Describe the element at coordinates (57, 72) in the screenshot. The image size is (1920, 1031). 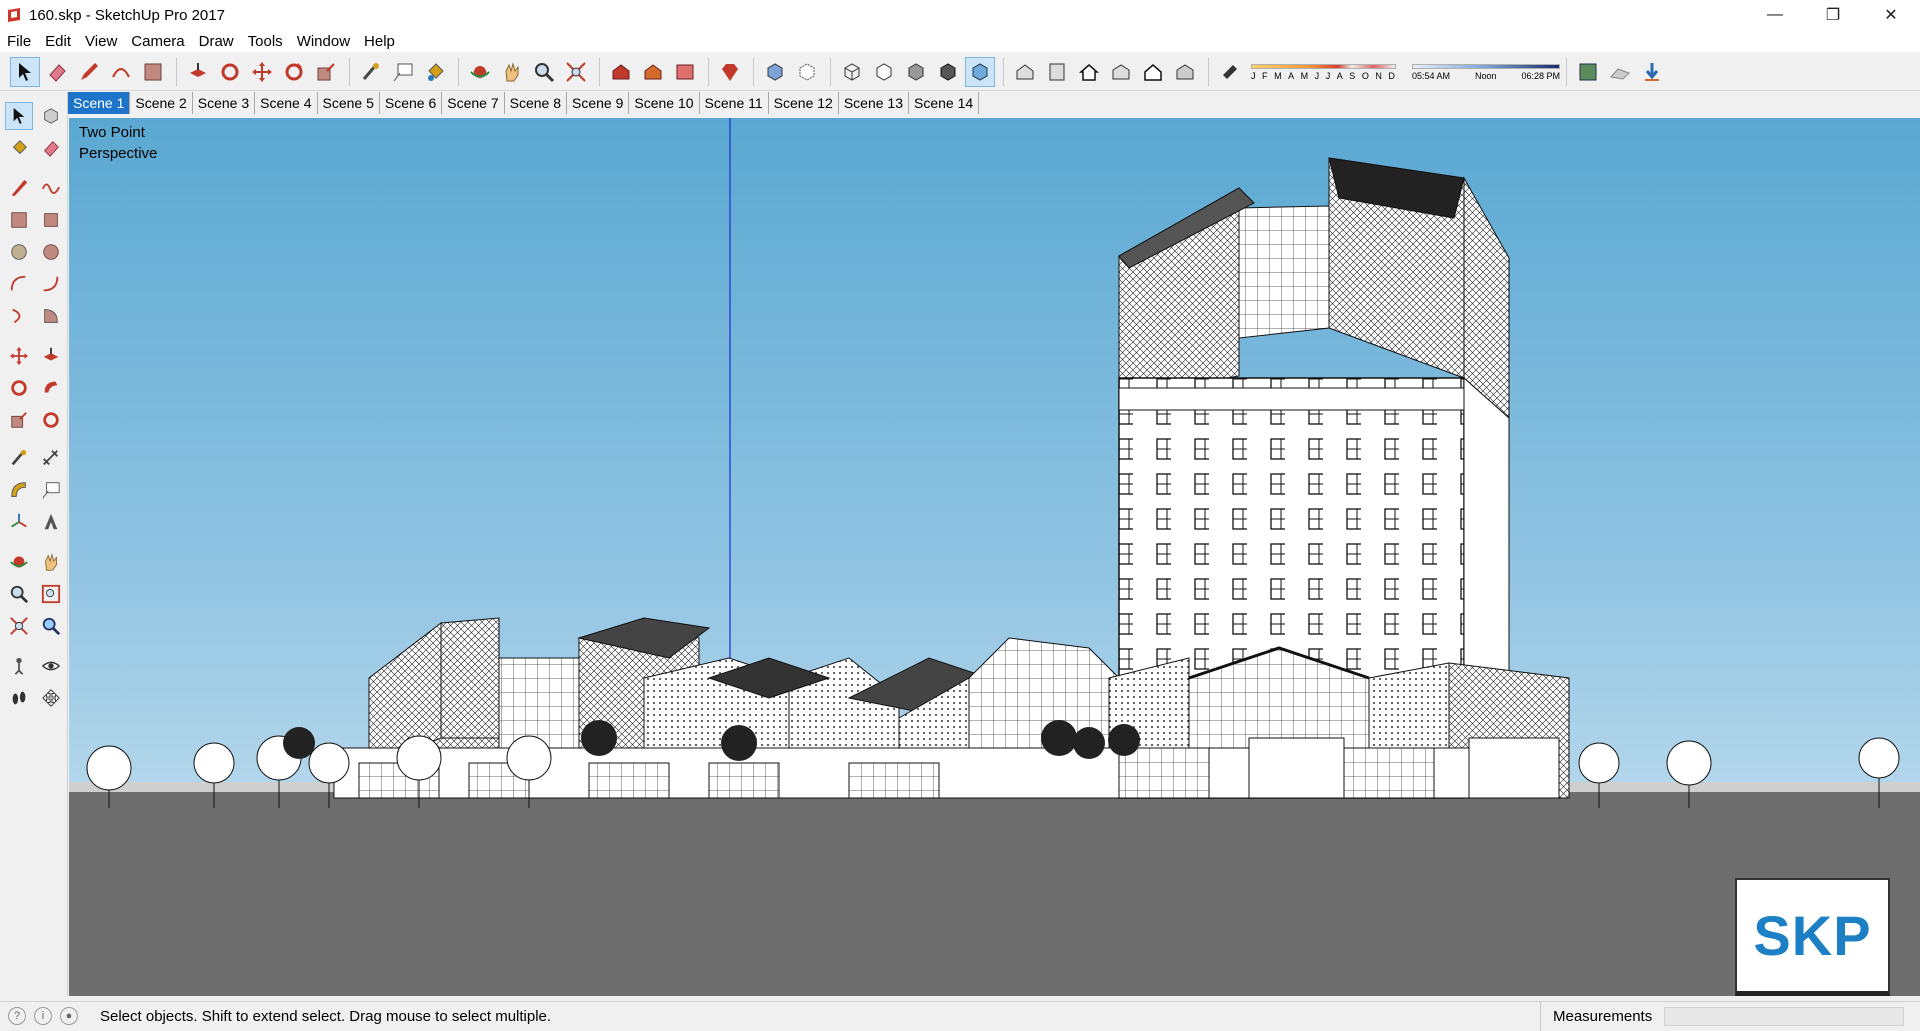
I see `eraser-tool-button` at that location.